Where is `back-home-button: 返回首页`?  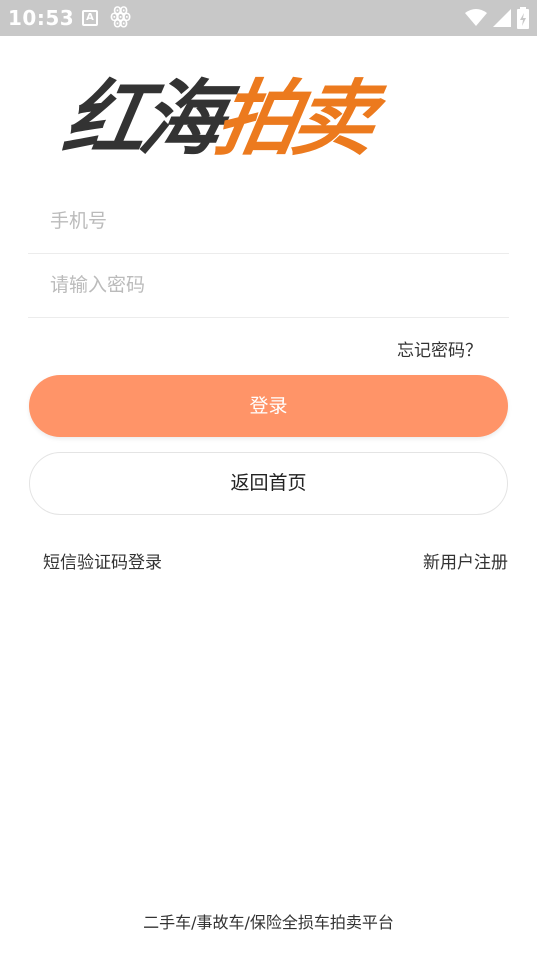 back-home-button: 返回首页 is located at coordinates (268, 483).